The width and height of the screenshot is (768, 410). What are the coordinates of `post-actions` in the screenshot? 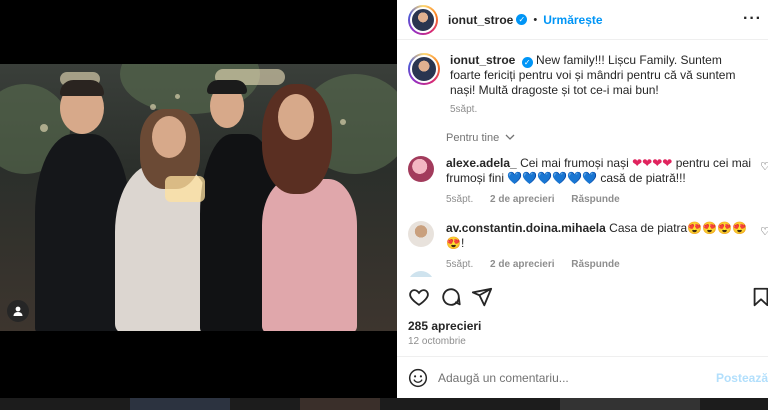 It's located at (588, 298).